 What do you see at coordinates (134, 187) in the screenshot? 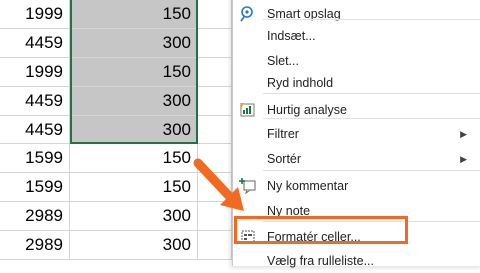
I see `cell-b7: 150` at bounding box center [134, 187].